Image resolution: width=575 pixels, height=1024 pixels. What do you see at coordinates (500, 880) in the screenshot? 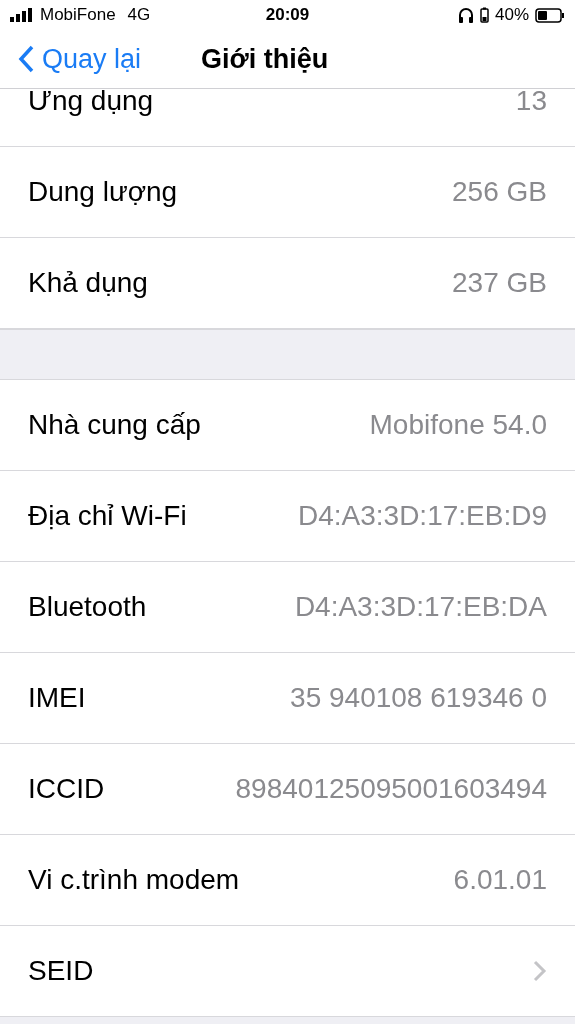
I see `value-text: 6.01.01` at bounding box center [500, 880].